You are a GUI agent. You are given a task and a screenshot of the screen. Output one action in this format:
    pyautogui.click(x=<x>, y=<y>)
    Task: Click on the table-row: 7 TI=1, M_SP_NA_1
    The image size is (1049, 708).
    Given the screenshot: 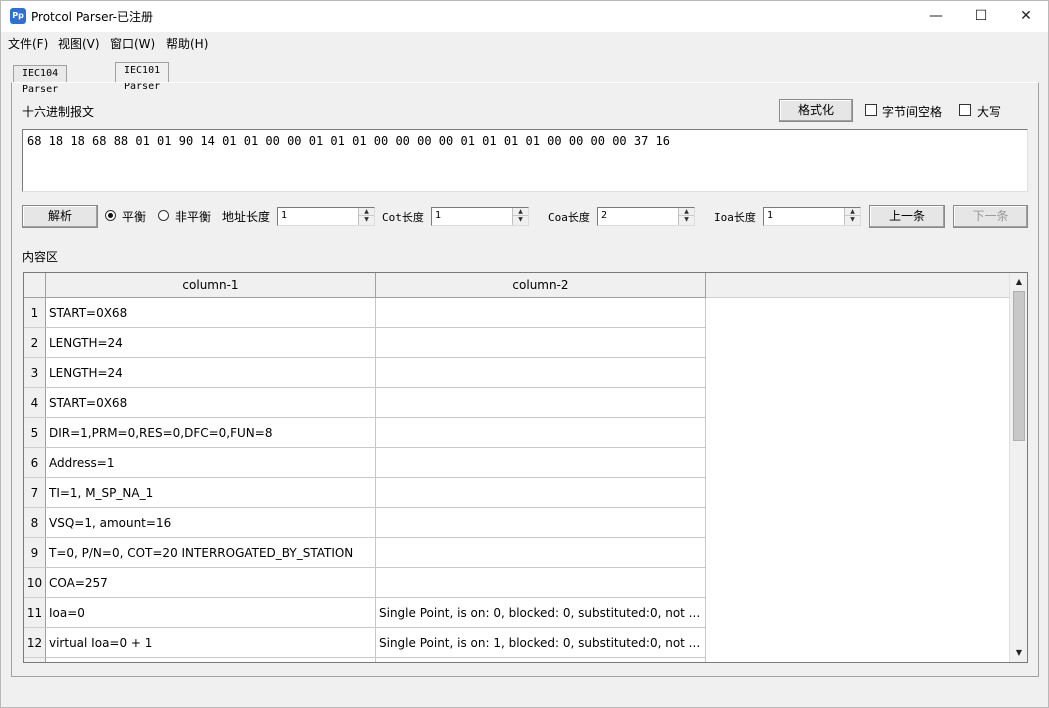 What is the action you would take?
    pyautogui.click(x=365, y=493)
    